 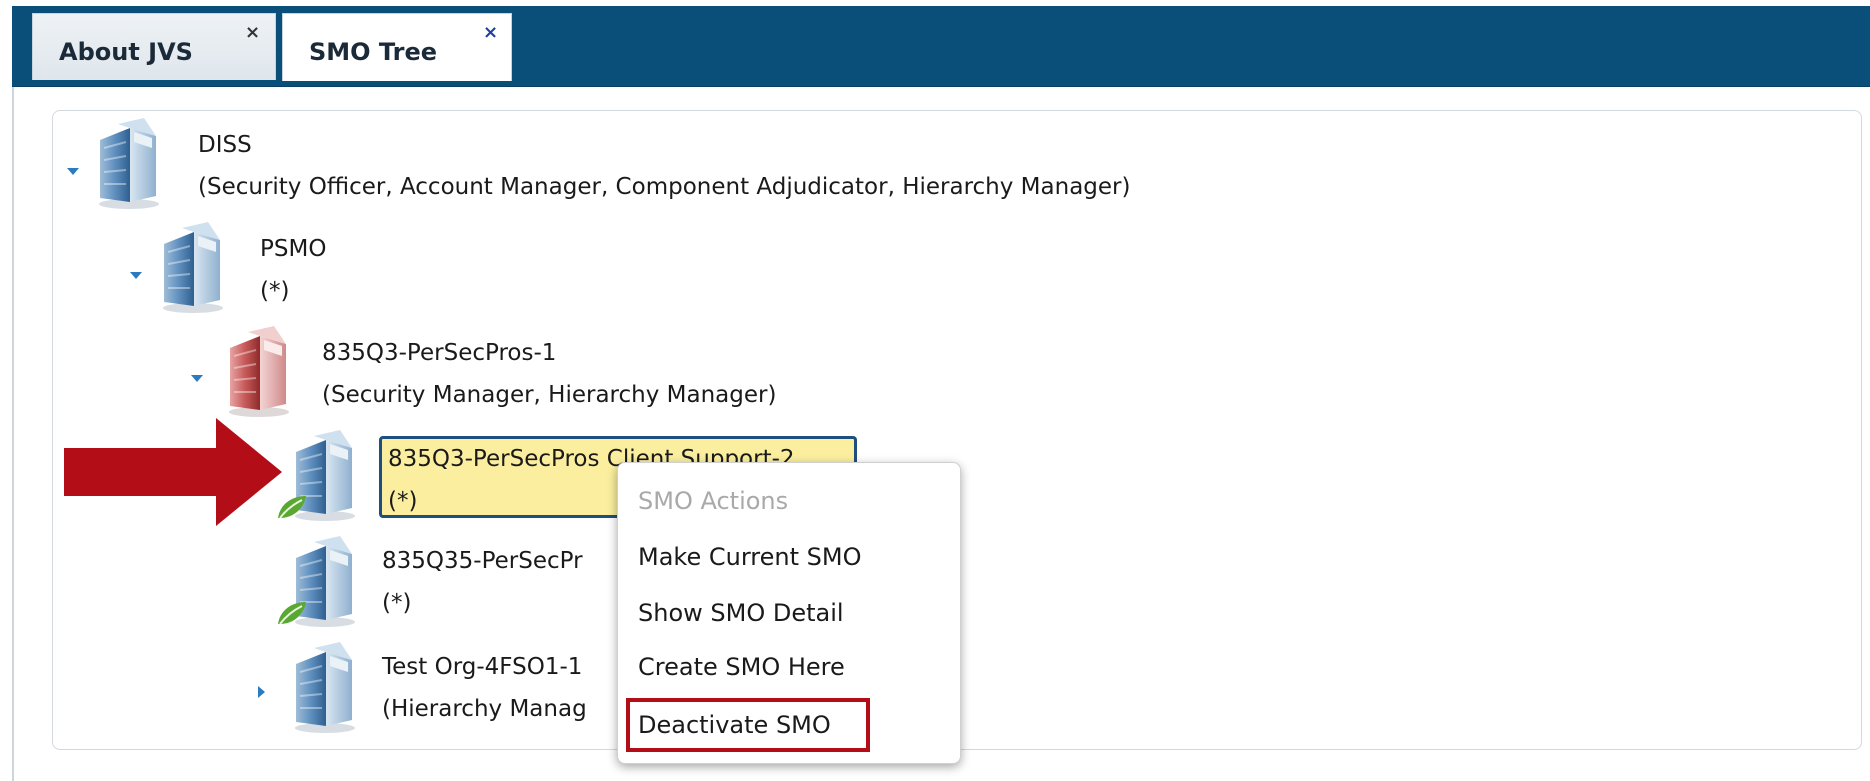 What do you see at coordinates (373, 52) in the screenshot?
I see `tab-label: SMO Tree` at bounding box center [373, 52].